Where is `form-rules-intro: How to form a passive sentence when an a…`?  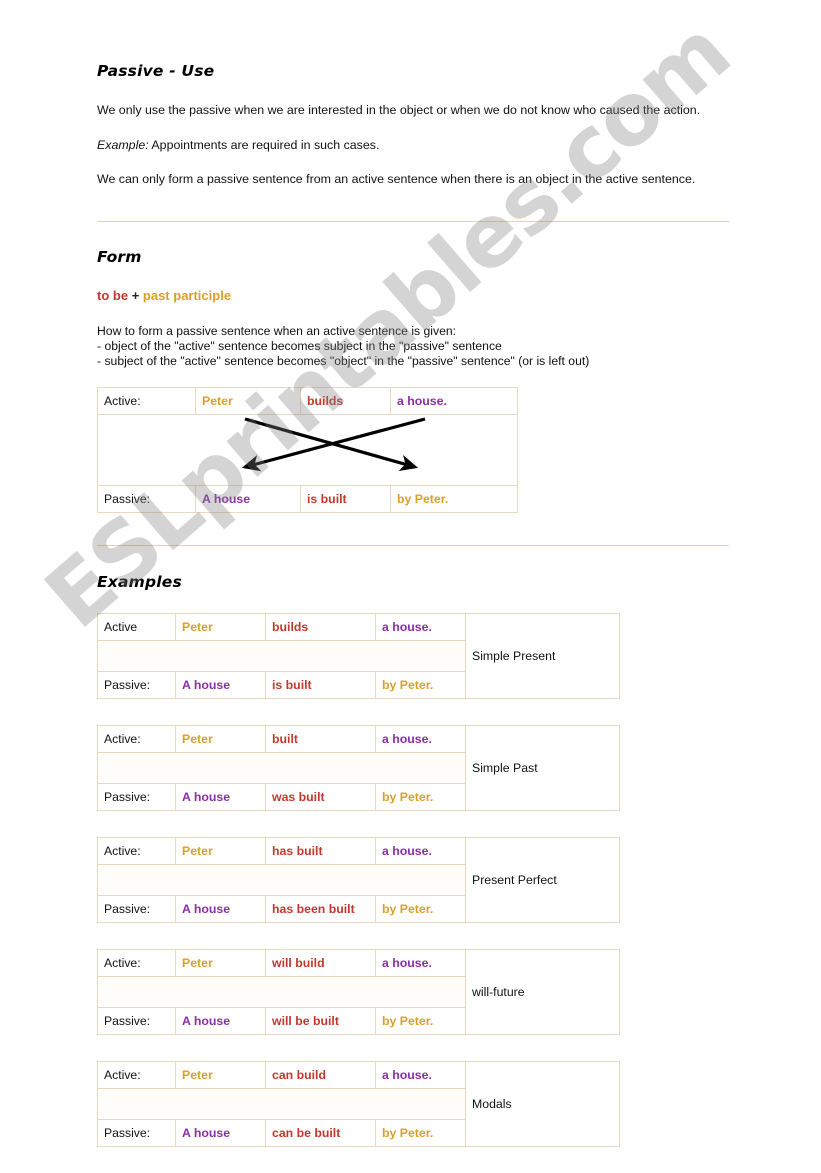
form-rules-intro: How to form a passive sentence when an a… is located at coordinates (277, 330).